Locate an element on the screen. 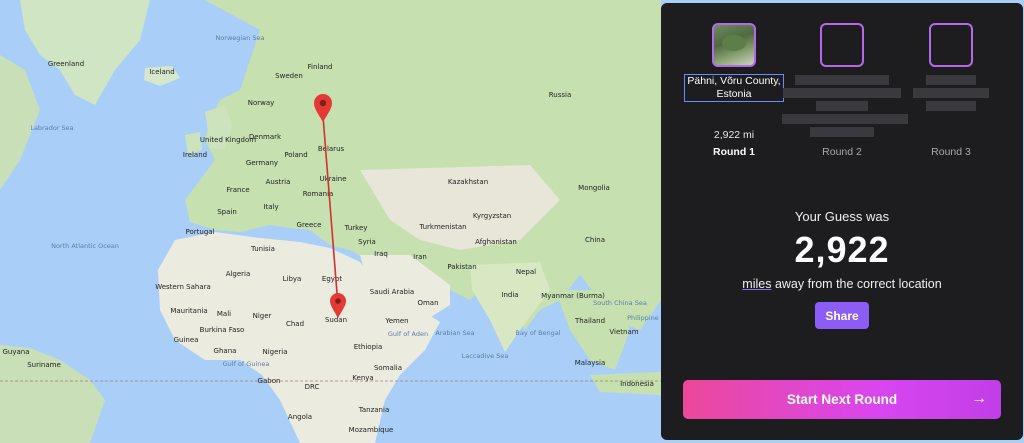 The height and width of the screenshot is (443, 1024). map-country-label: Poland is located at coordinates (295, 155).